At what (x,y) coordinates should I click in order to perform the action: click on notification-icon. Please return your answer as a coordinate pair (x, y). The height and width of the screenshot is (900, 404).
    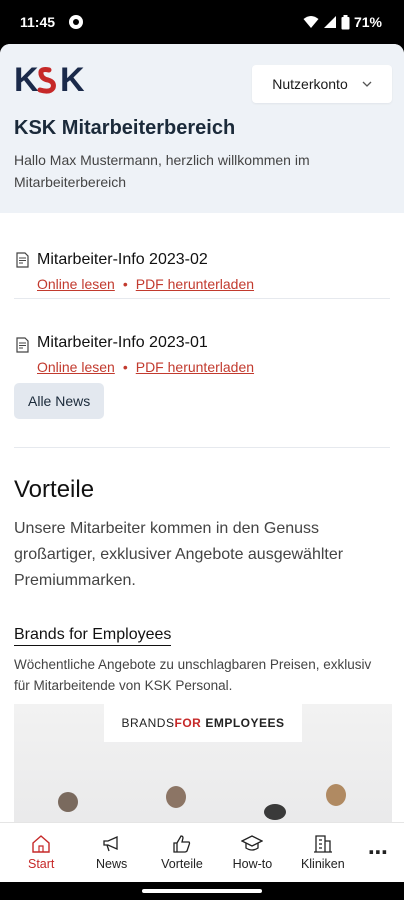
    Looking at the image, I should click on (76, 22).